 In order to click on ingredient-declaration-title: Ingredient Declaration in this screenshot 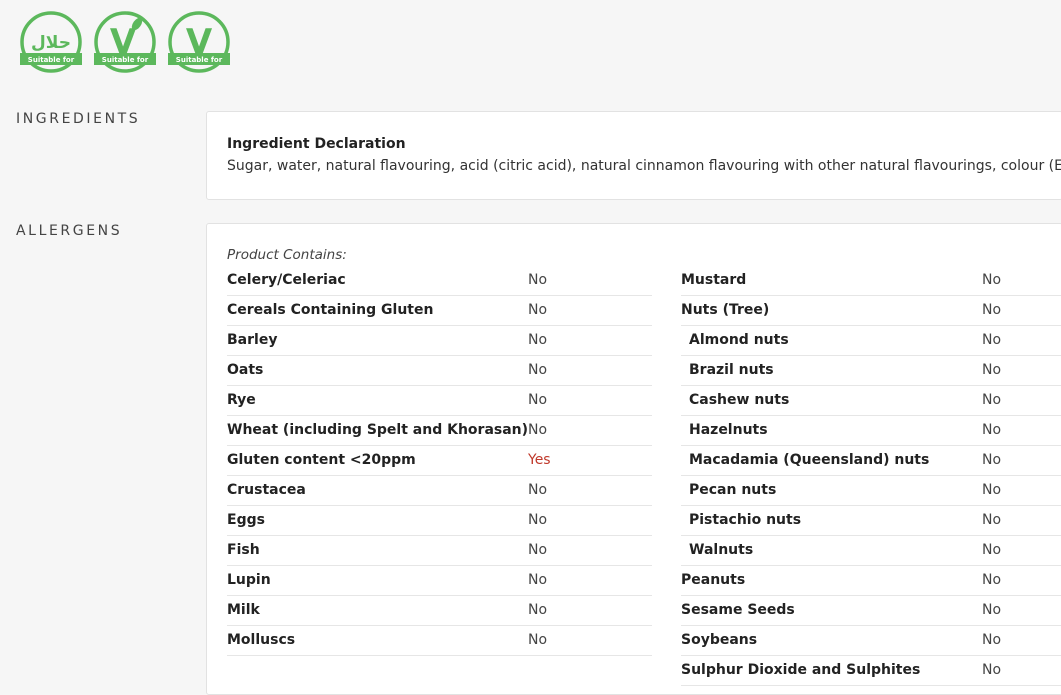, I will do `click(316, 144)`.